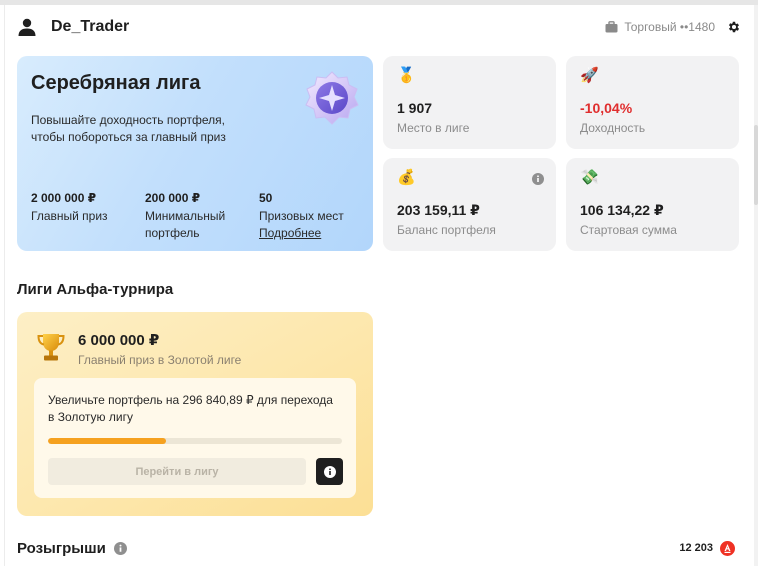 The width and height of the screenshot is (758, 566). I want to click on flying-money-icon: 💸, so click(589, 177).